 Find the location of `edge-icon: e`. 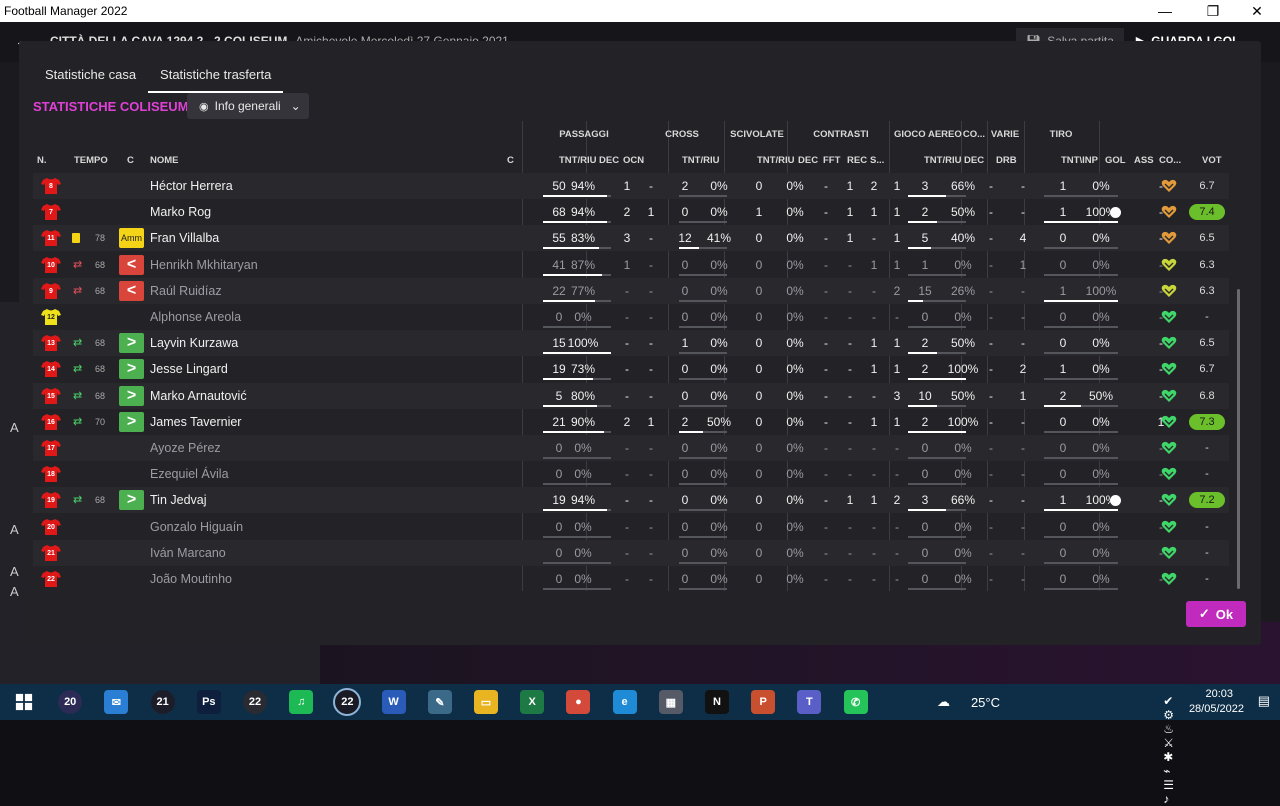

edge-icon: e is located at coordinates (624, 702).